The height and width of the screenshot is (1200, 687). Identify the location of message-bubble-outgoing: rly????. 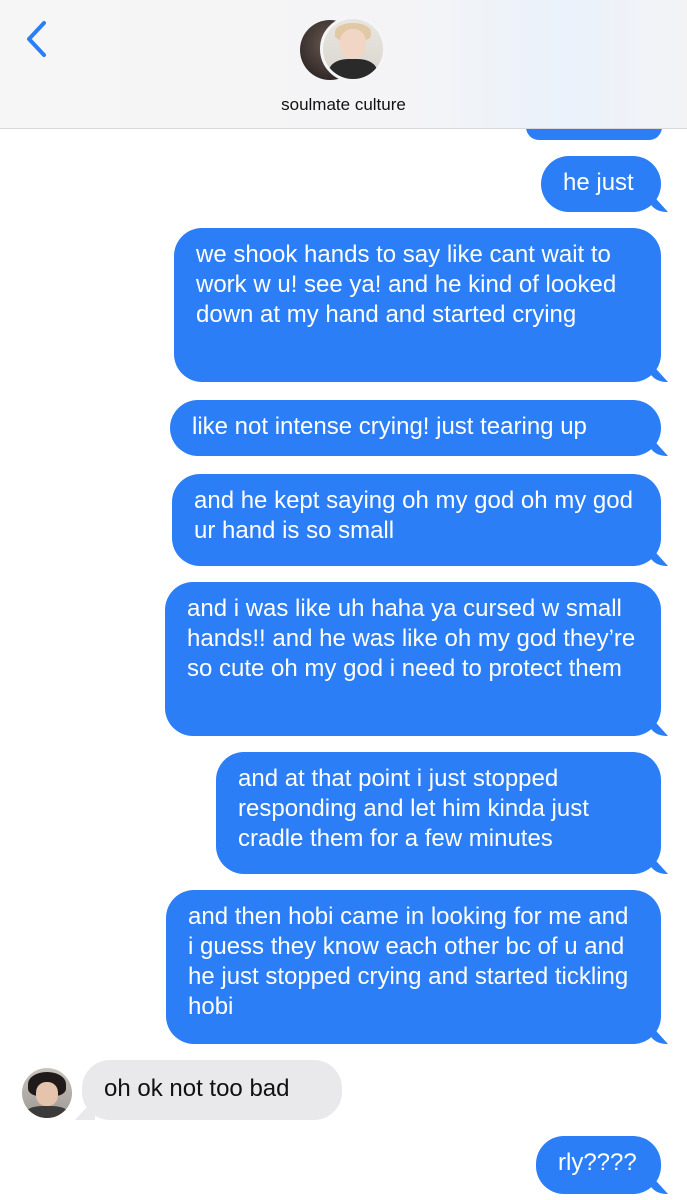
(598, 1165).